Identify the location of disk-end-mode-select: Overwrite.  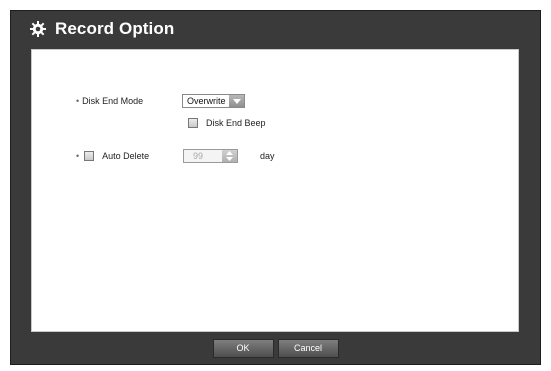
(213, 101).